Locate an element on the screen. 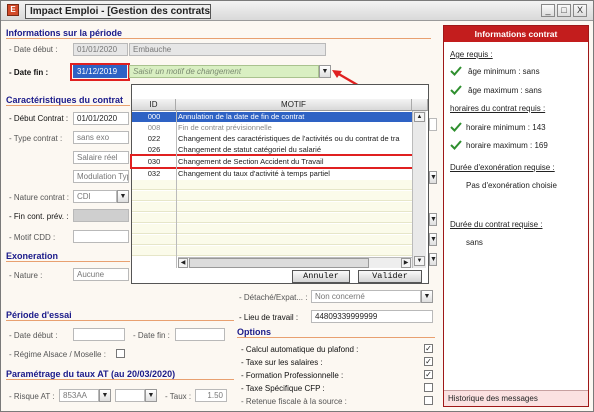 Image resolution: width=594 pixels, height=412 pixels. motif-row-id: 032 is located at coordinates (154, 173).